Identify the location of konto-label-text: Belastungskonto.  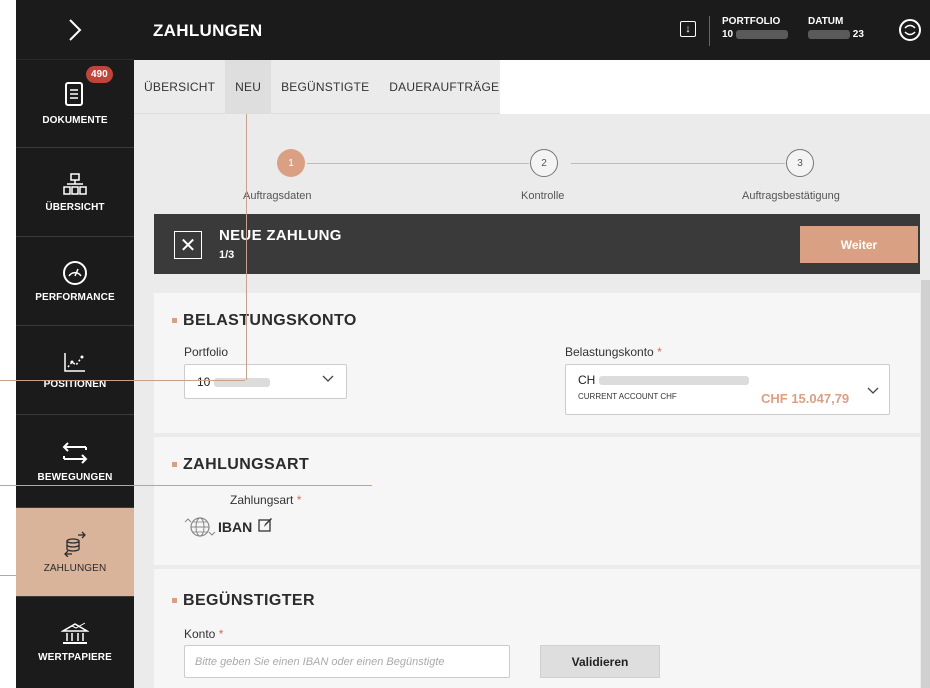
(609, 352).